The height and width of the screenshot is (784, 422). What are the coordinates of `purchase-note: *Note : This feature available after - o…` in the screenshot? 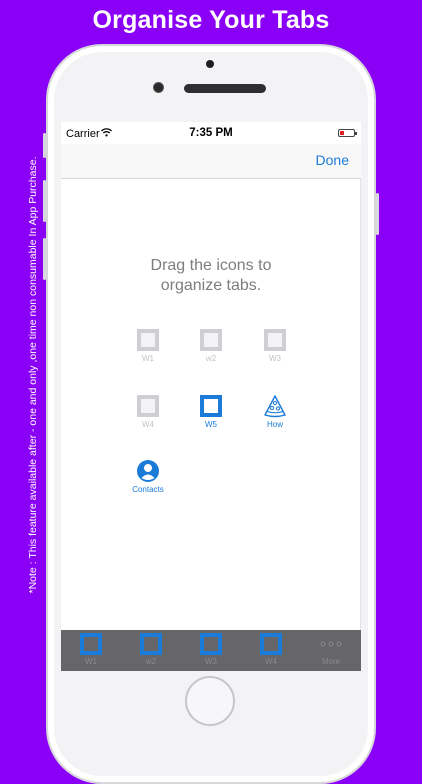 It's located at (33, 375).